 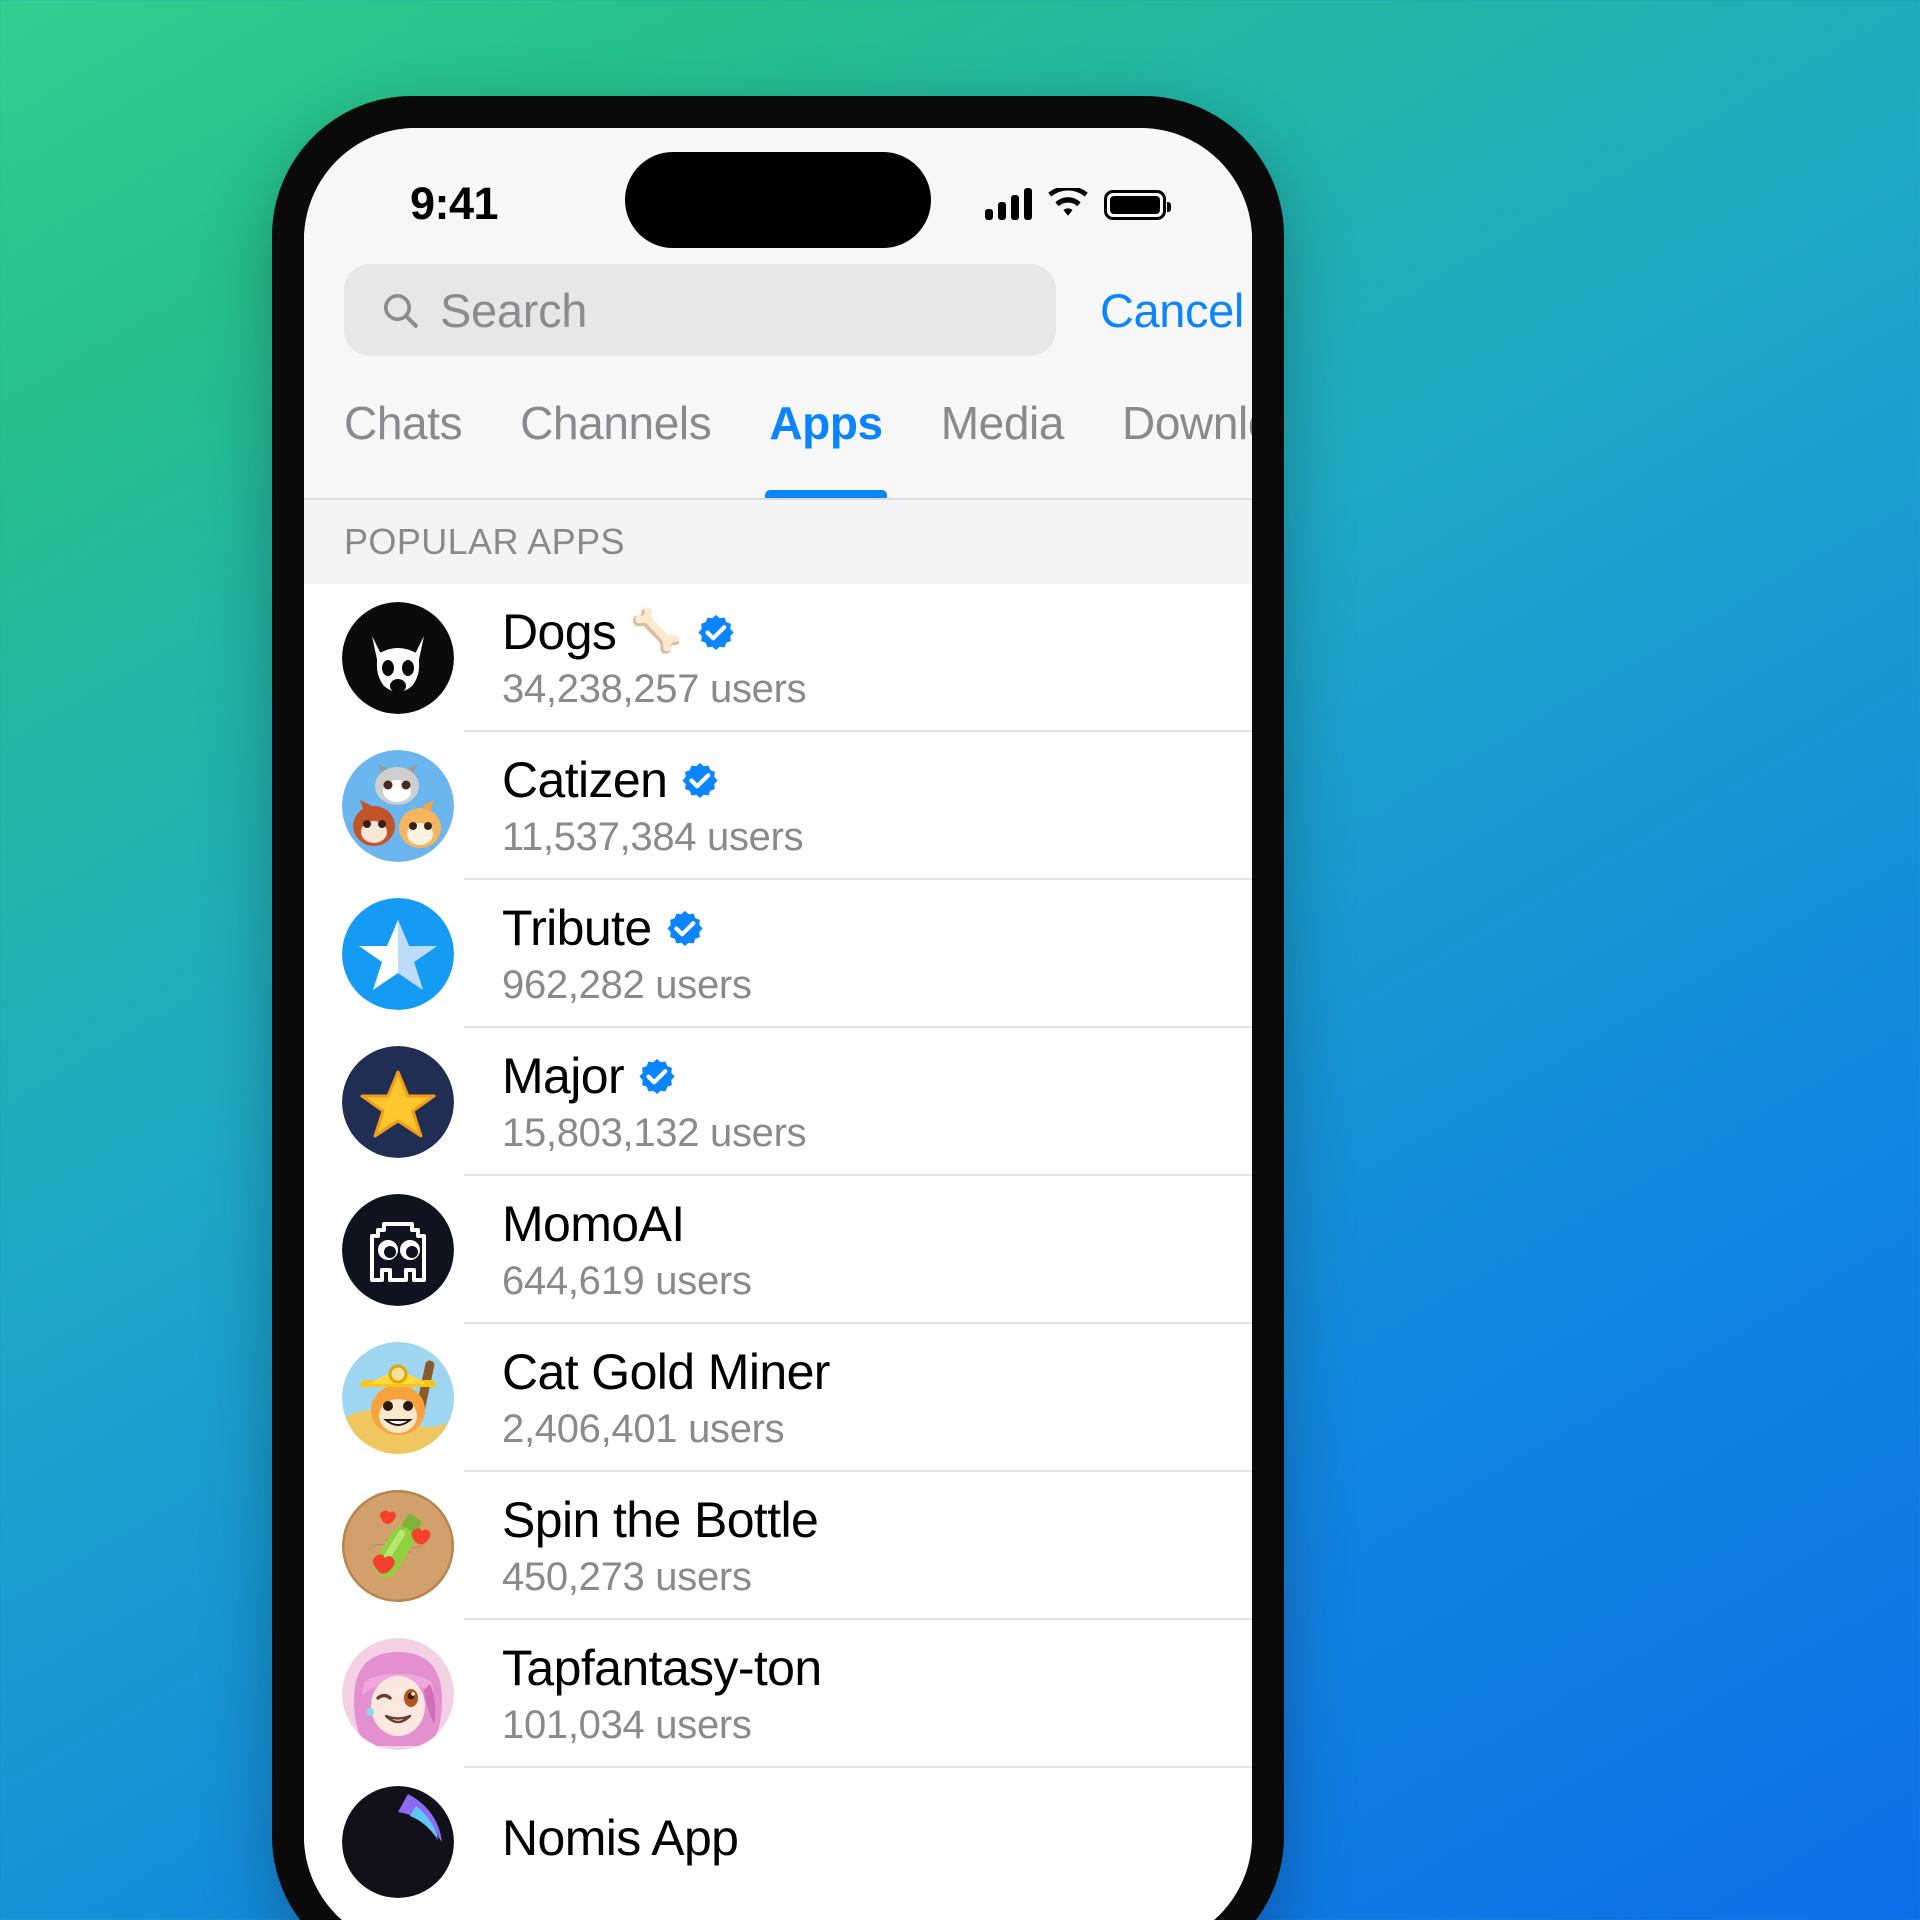 I want to click on status-bar-time: 9:41, so click(x=454, y=203).